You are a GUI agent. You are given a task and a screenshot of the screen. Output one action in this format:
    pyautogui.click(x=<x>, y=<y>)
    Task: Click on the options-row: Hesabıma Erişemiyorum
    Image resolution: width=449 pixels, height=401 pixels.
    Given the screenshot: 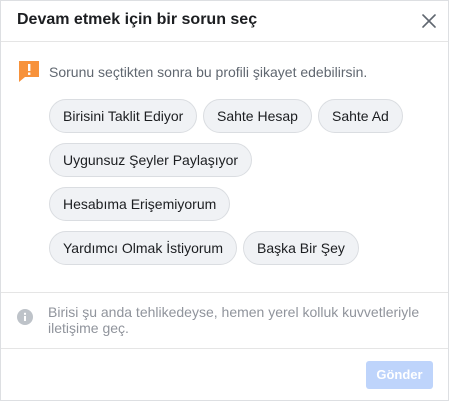 What is the action you would take?
    pyautogui.click(x=244, y=204)
    